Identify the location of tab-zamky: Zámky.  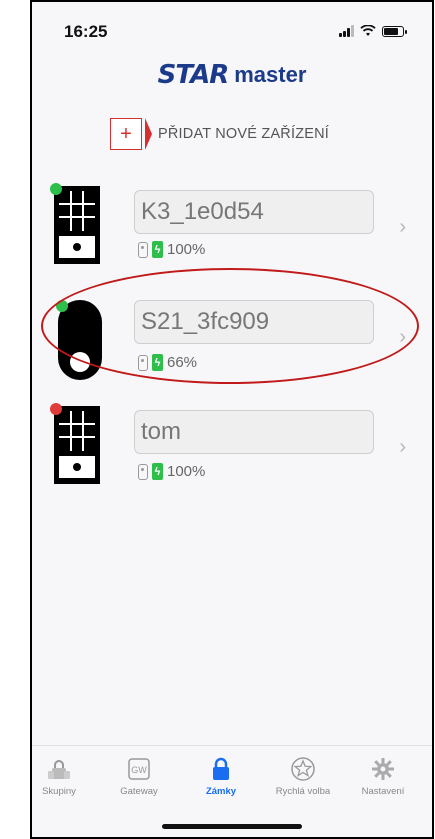
(221, 776).